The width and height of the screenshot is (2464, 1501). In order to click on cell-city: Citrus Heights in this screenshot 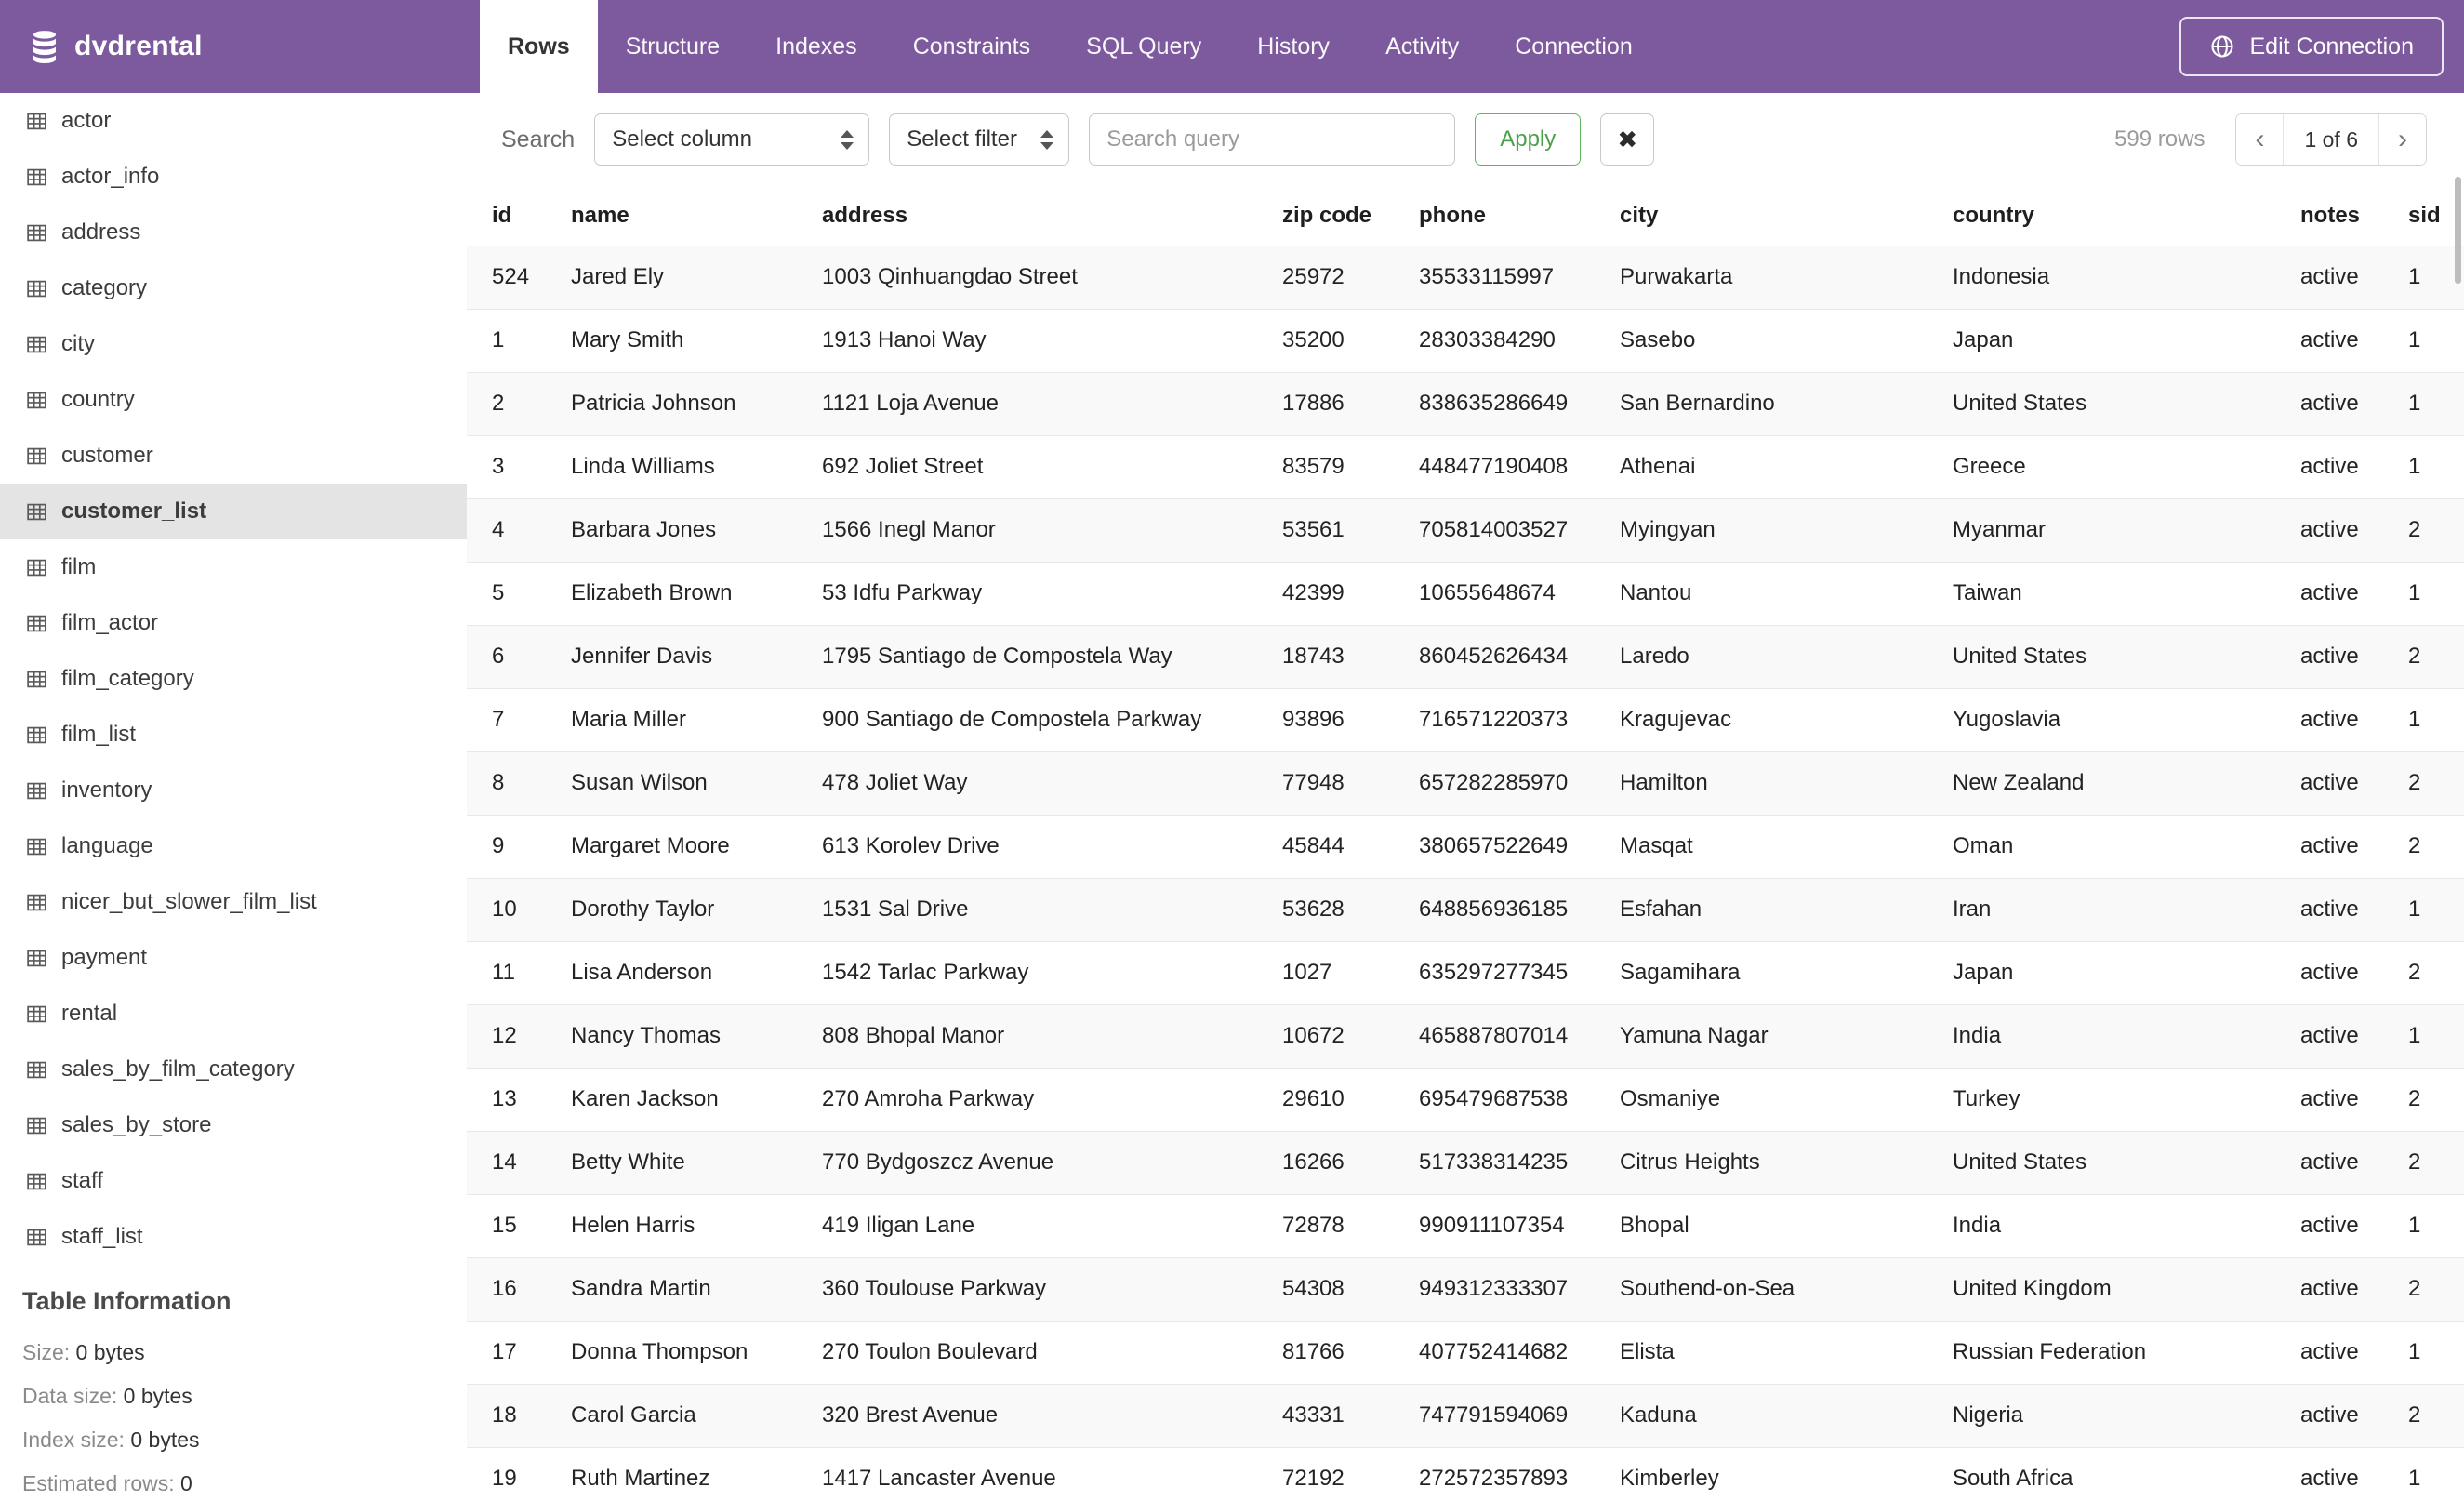, I will do `click(1786, 1163)`.